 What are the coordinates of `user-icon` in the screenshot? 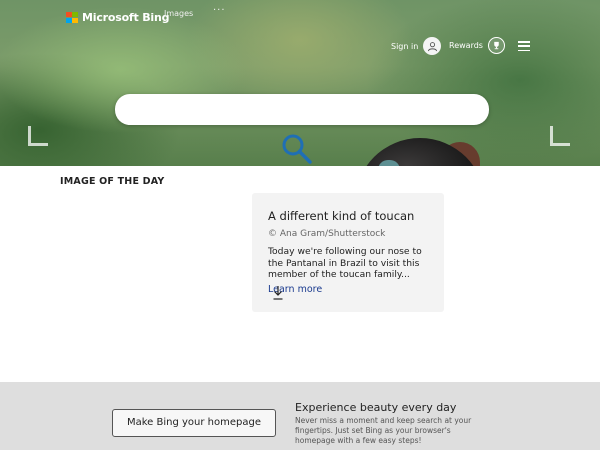 It's located at (432, 46).